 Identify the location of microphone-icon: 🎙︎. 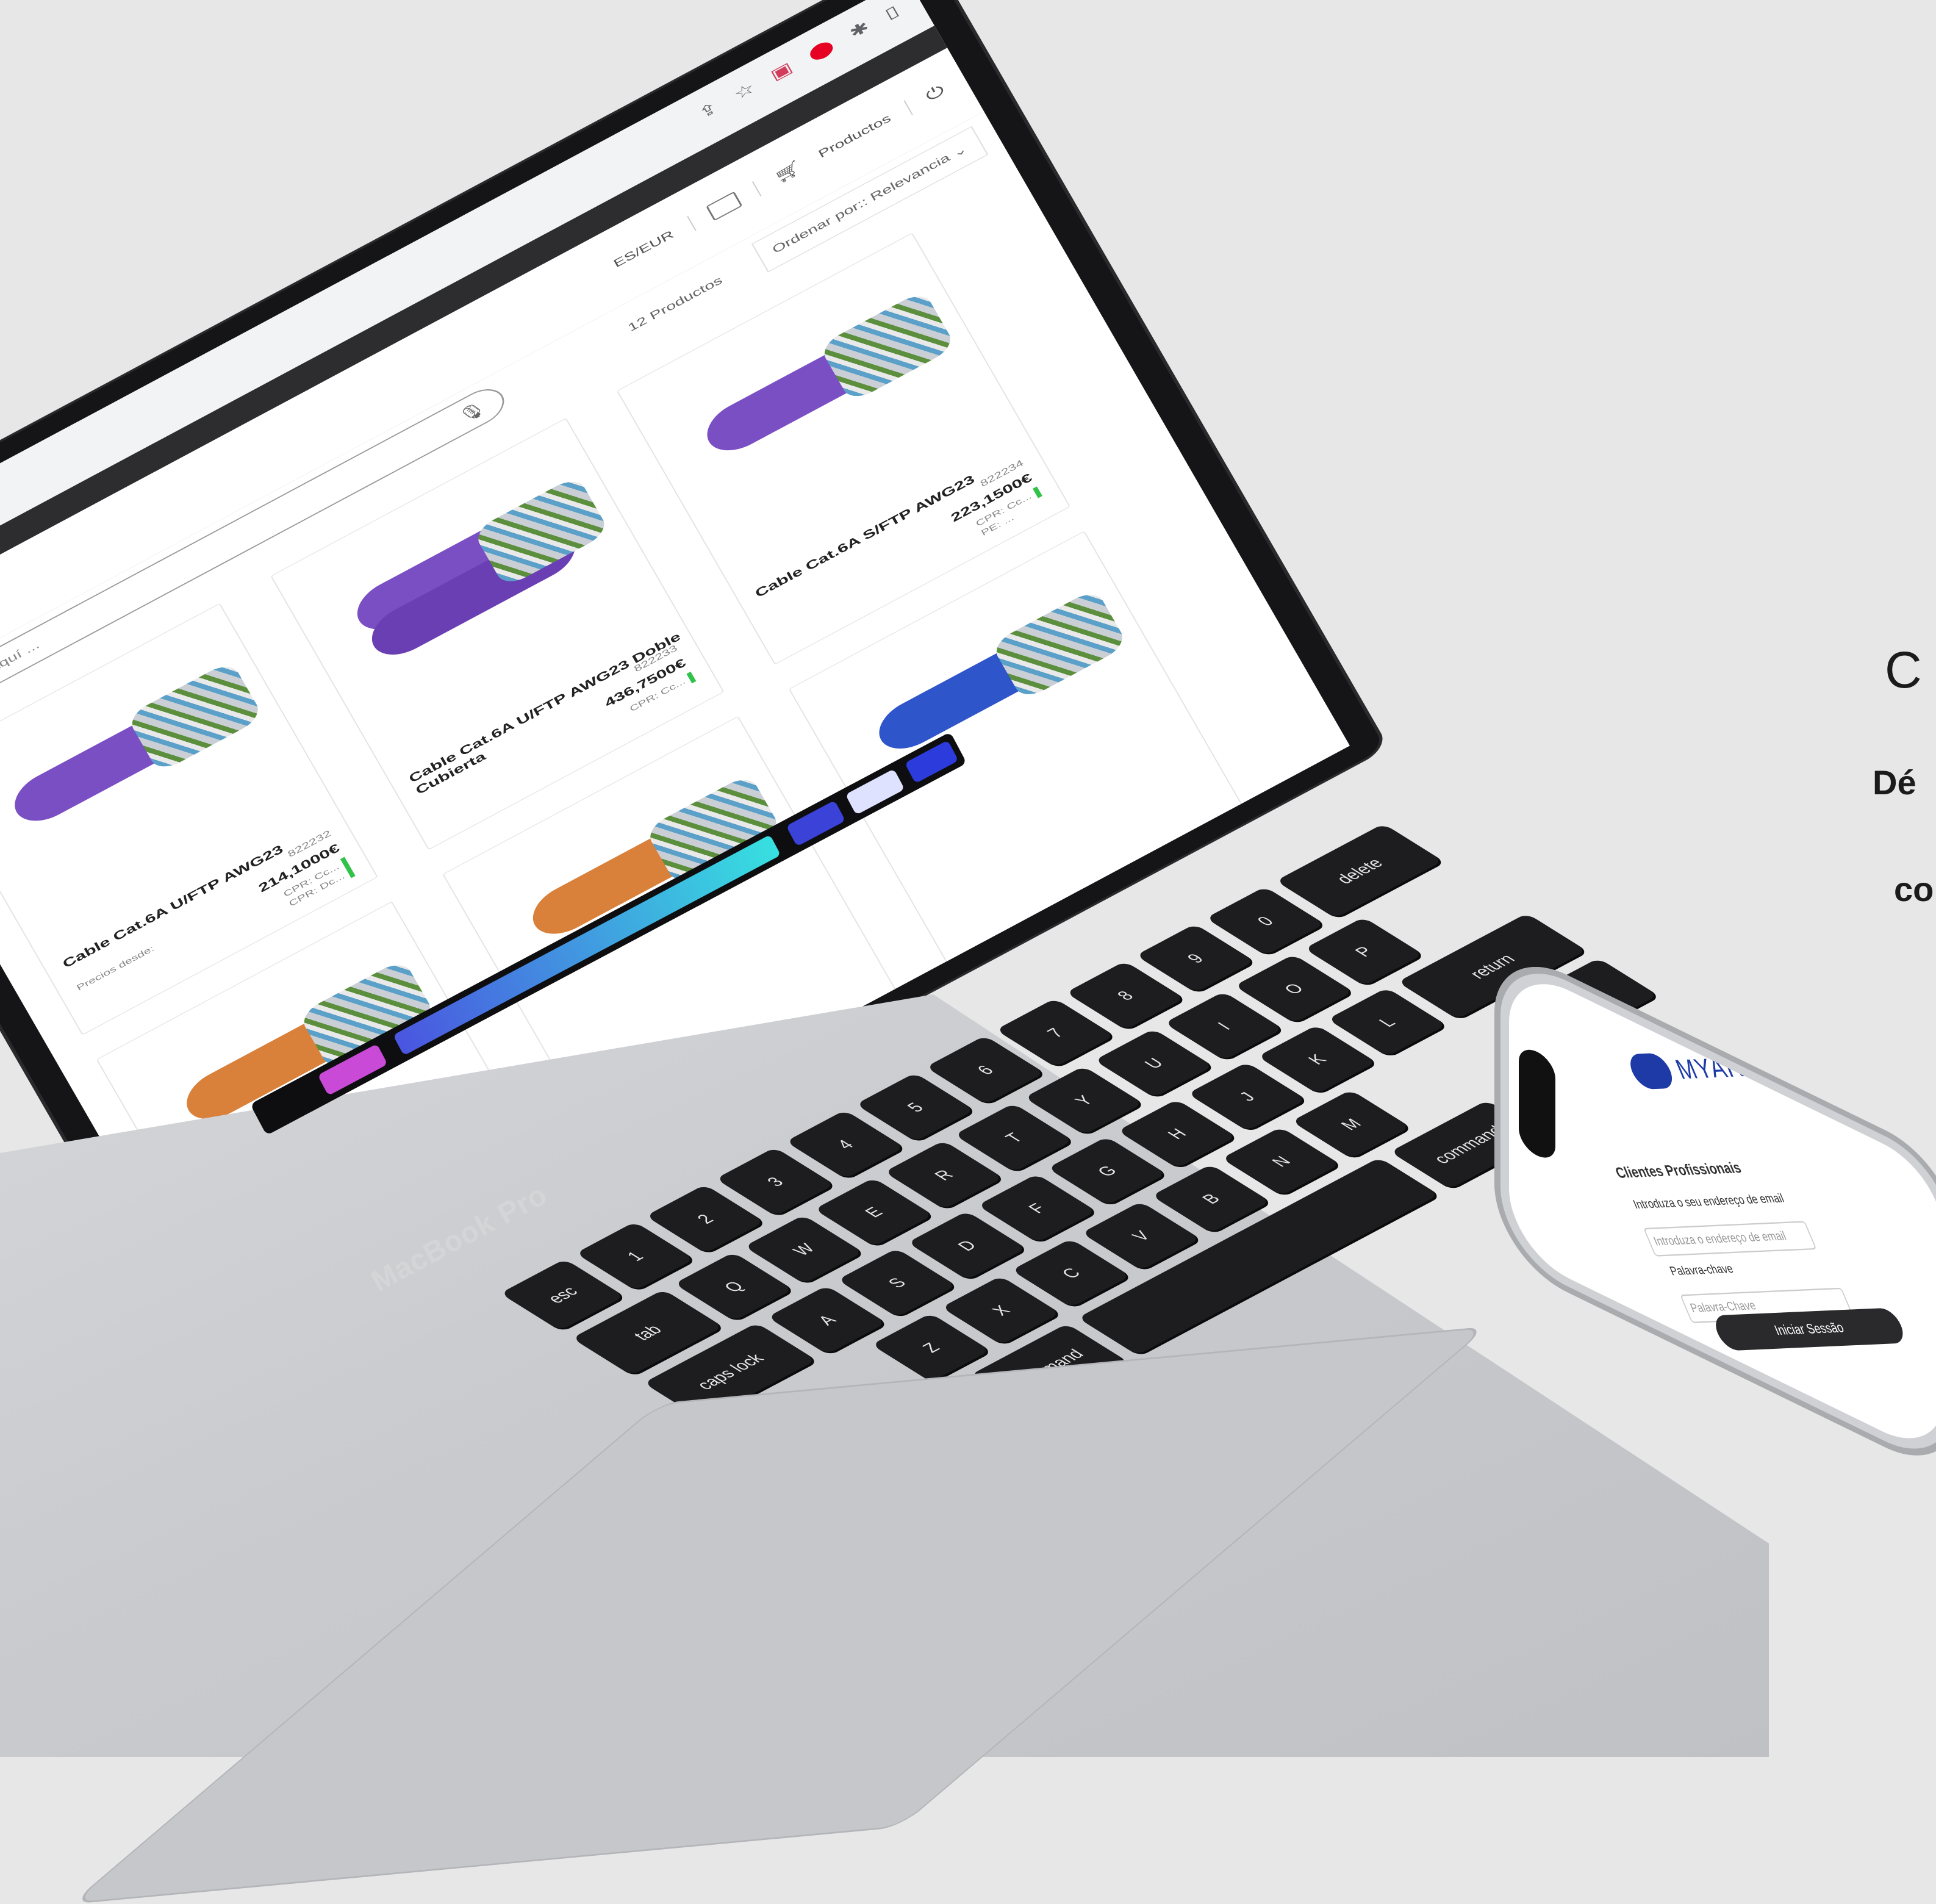
(472, 412).